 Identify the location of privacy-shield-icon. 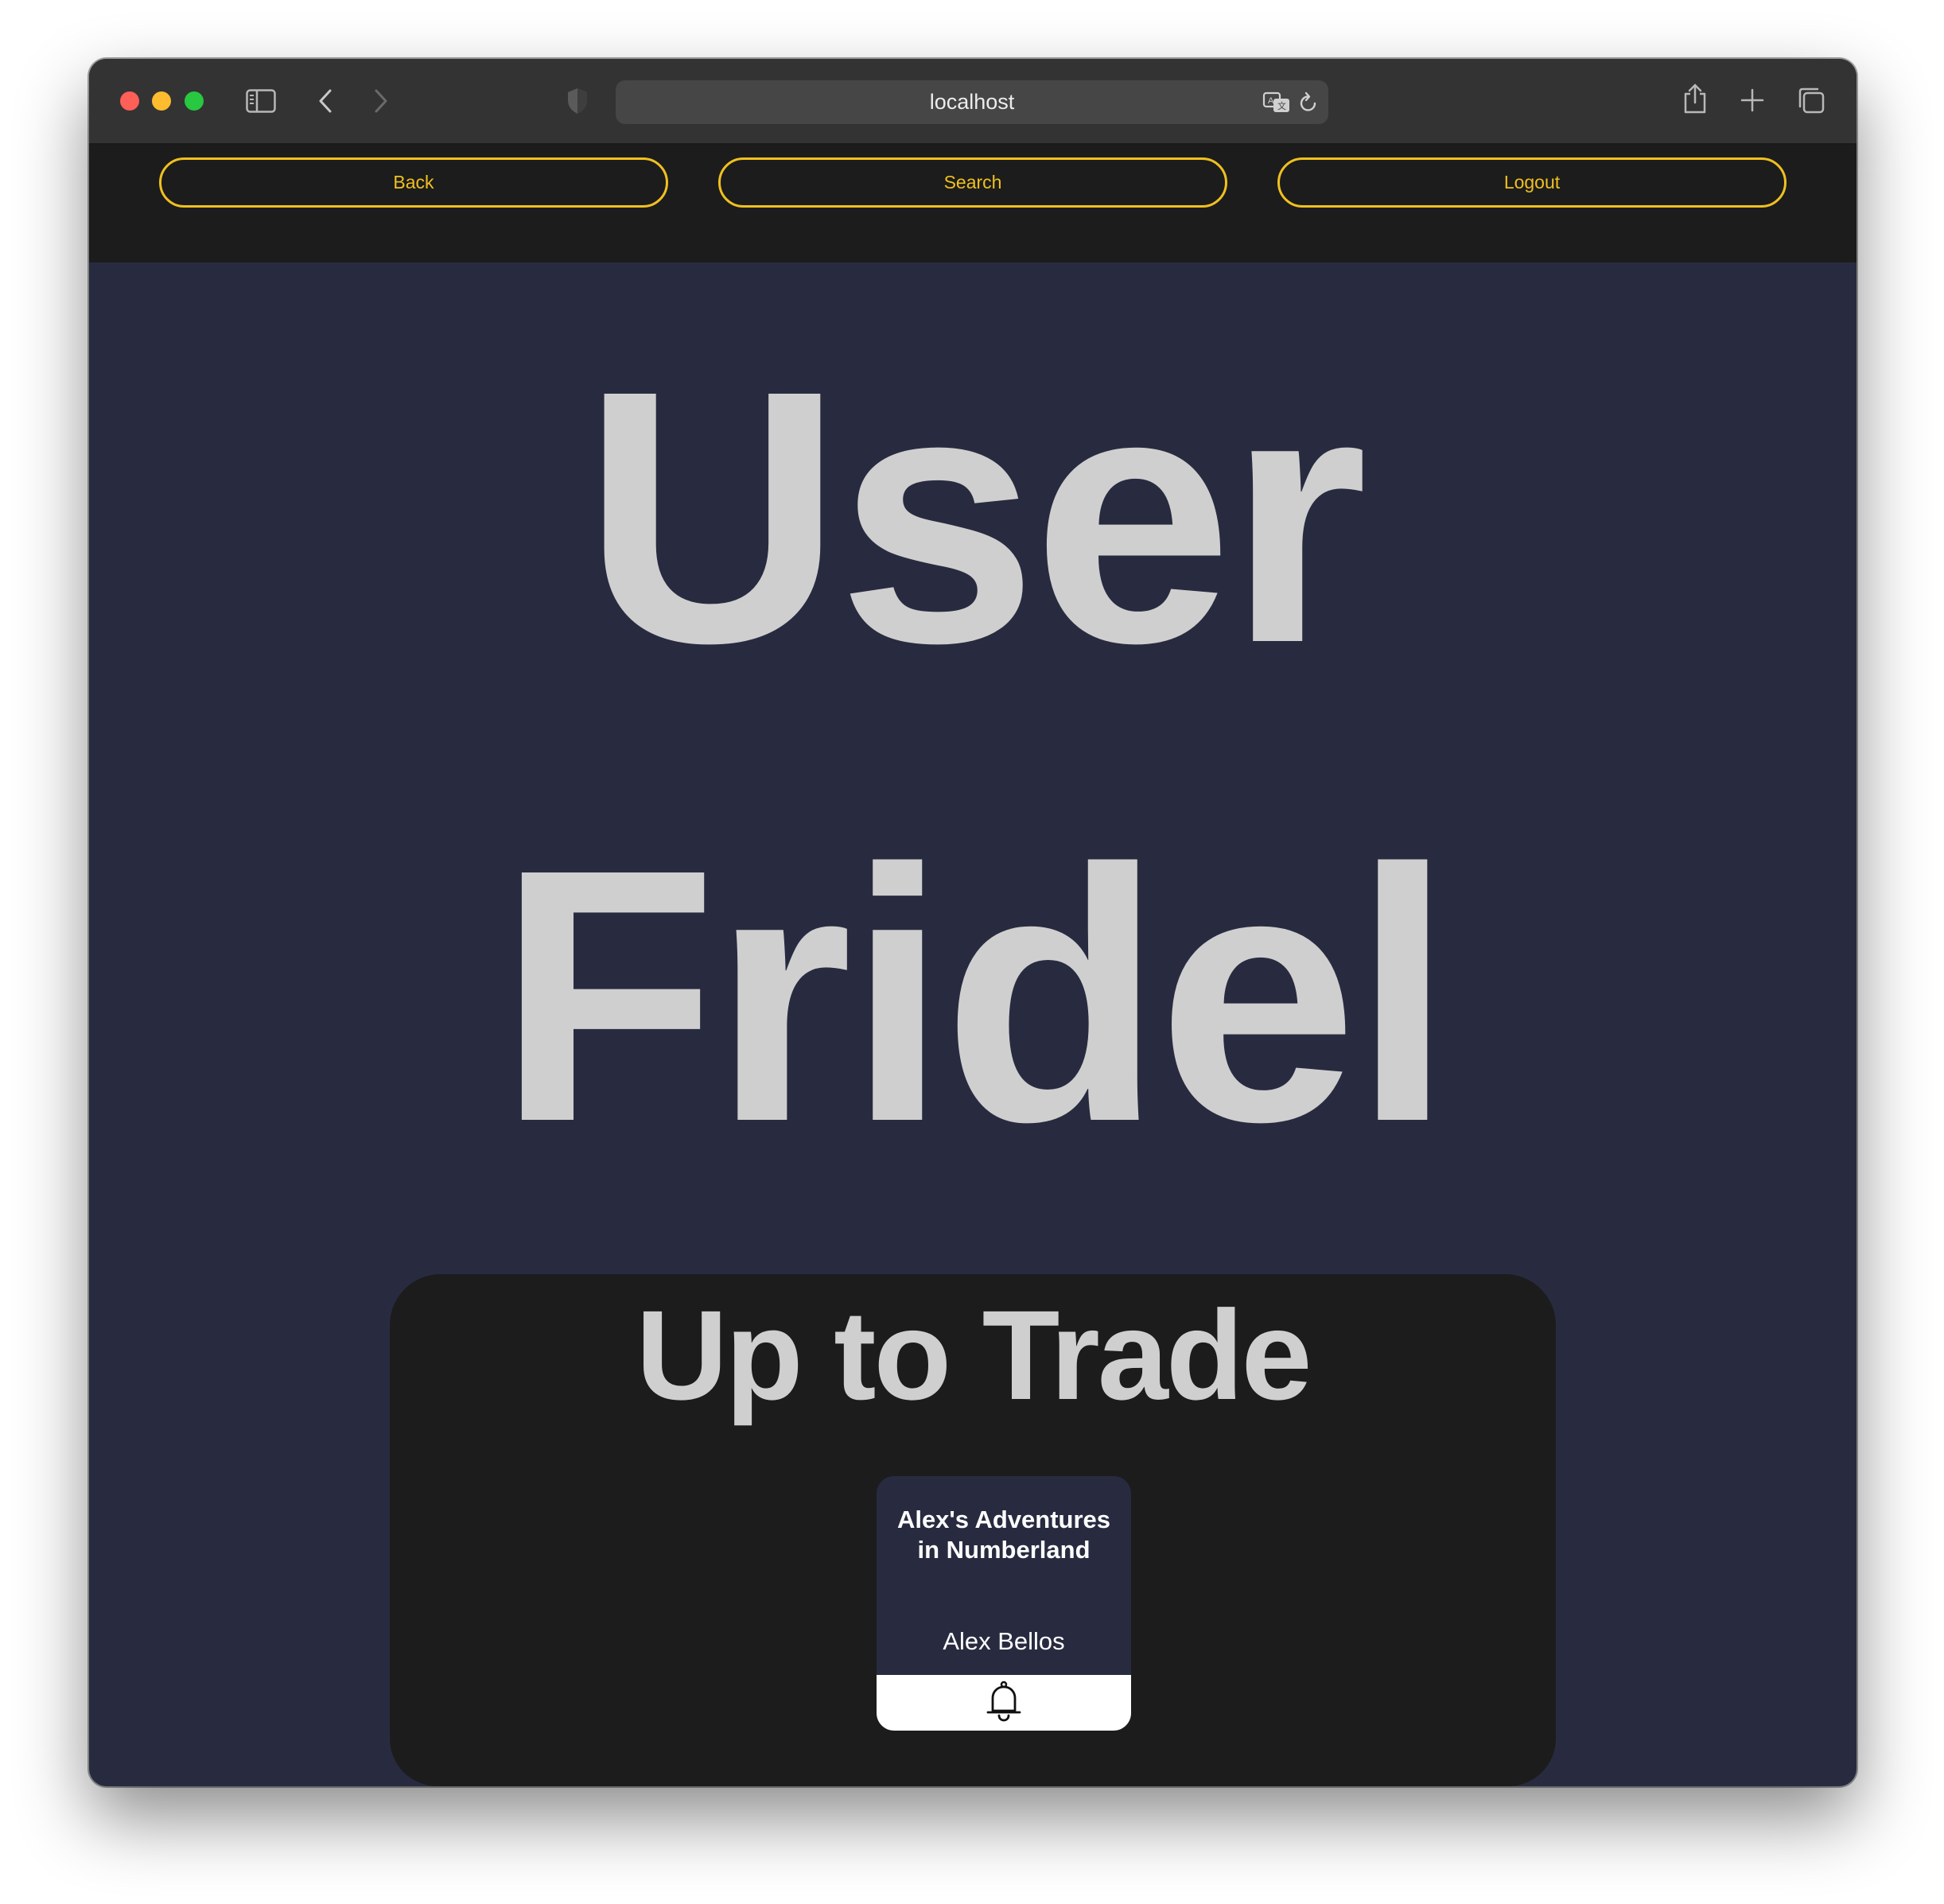
(578, 101).